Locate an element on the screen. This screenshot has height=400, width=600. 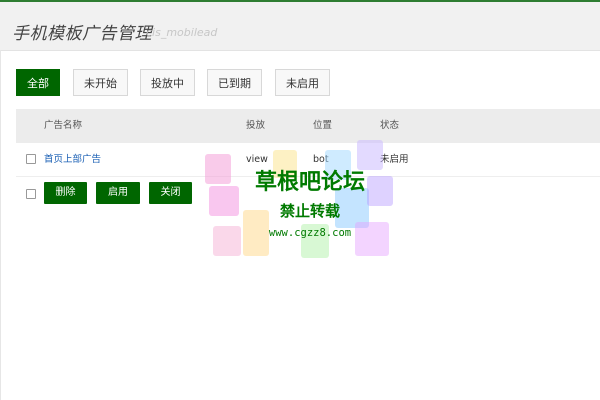
table-row: 首页上部广告 view bot 未启用 is located at coordinates (308, 160).